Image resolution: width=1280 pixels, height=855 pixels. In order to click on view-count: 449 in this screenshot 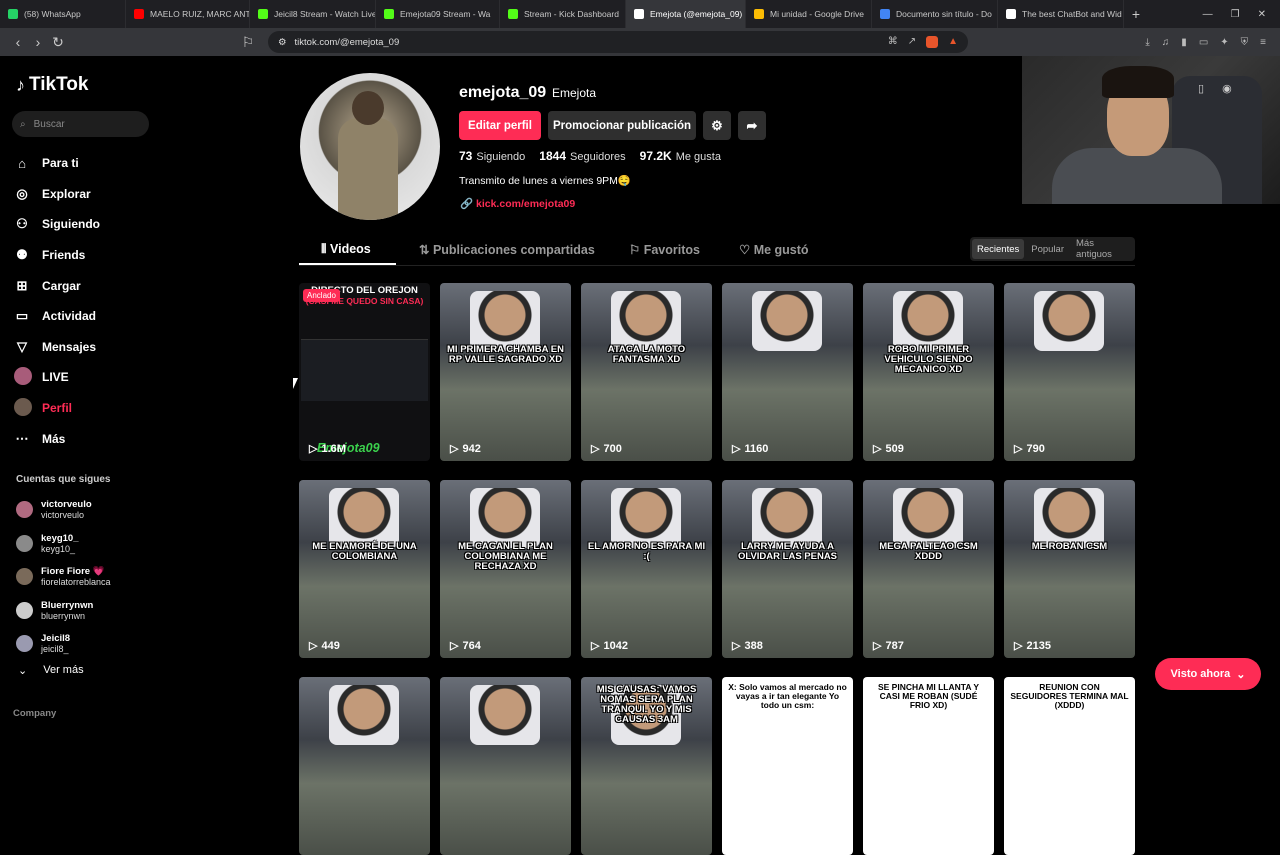, I will do `click(330, 645)`.